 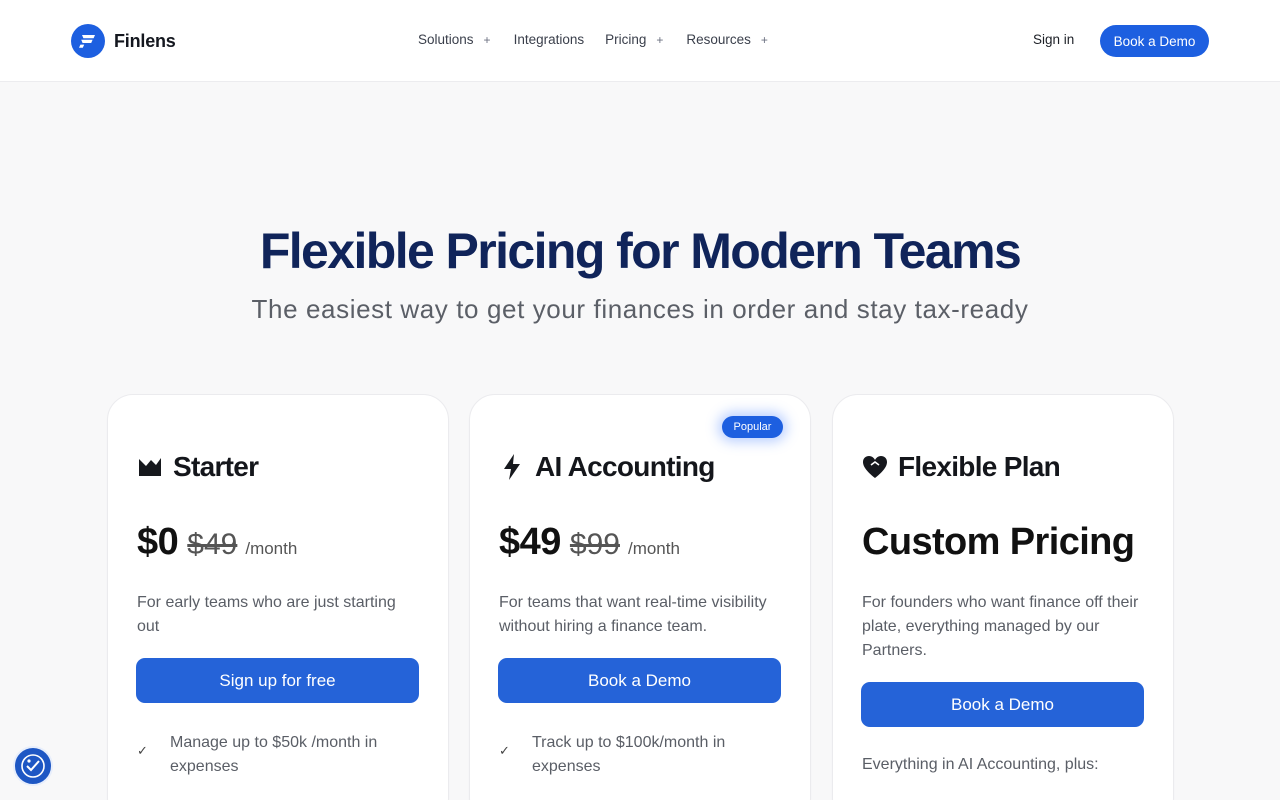 I want to click on price-row: $0 $49 /month, so click(x=217, y=542).